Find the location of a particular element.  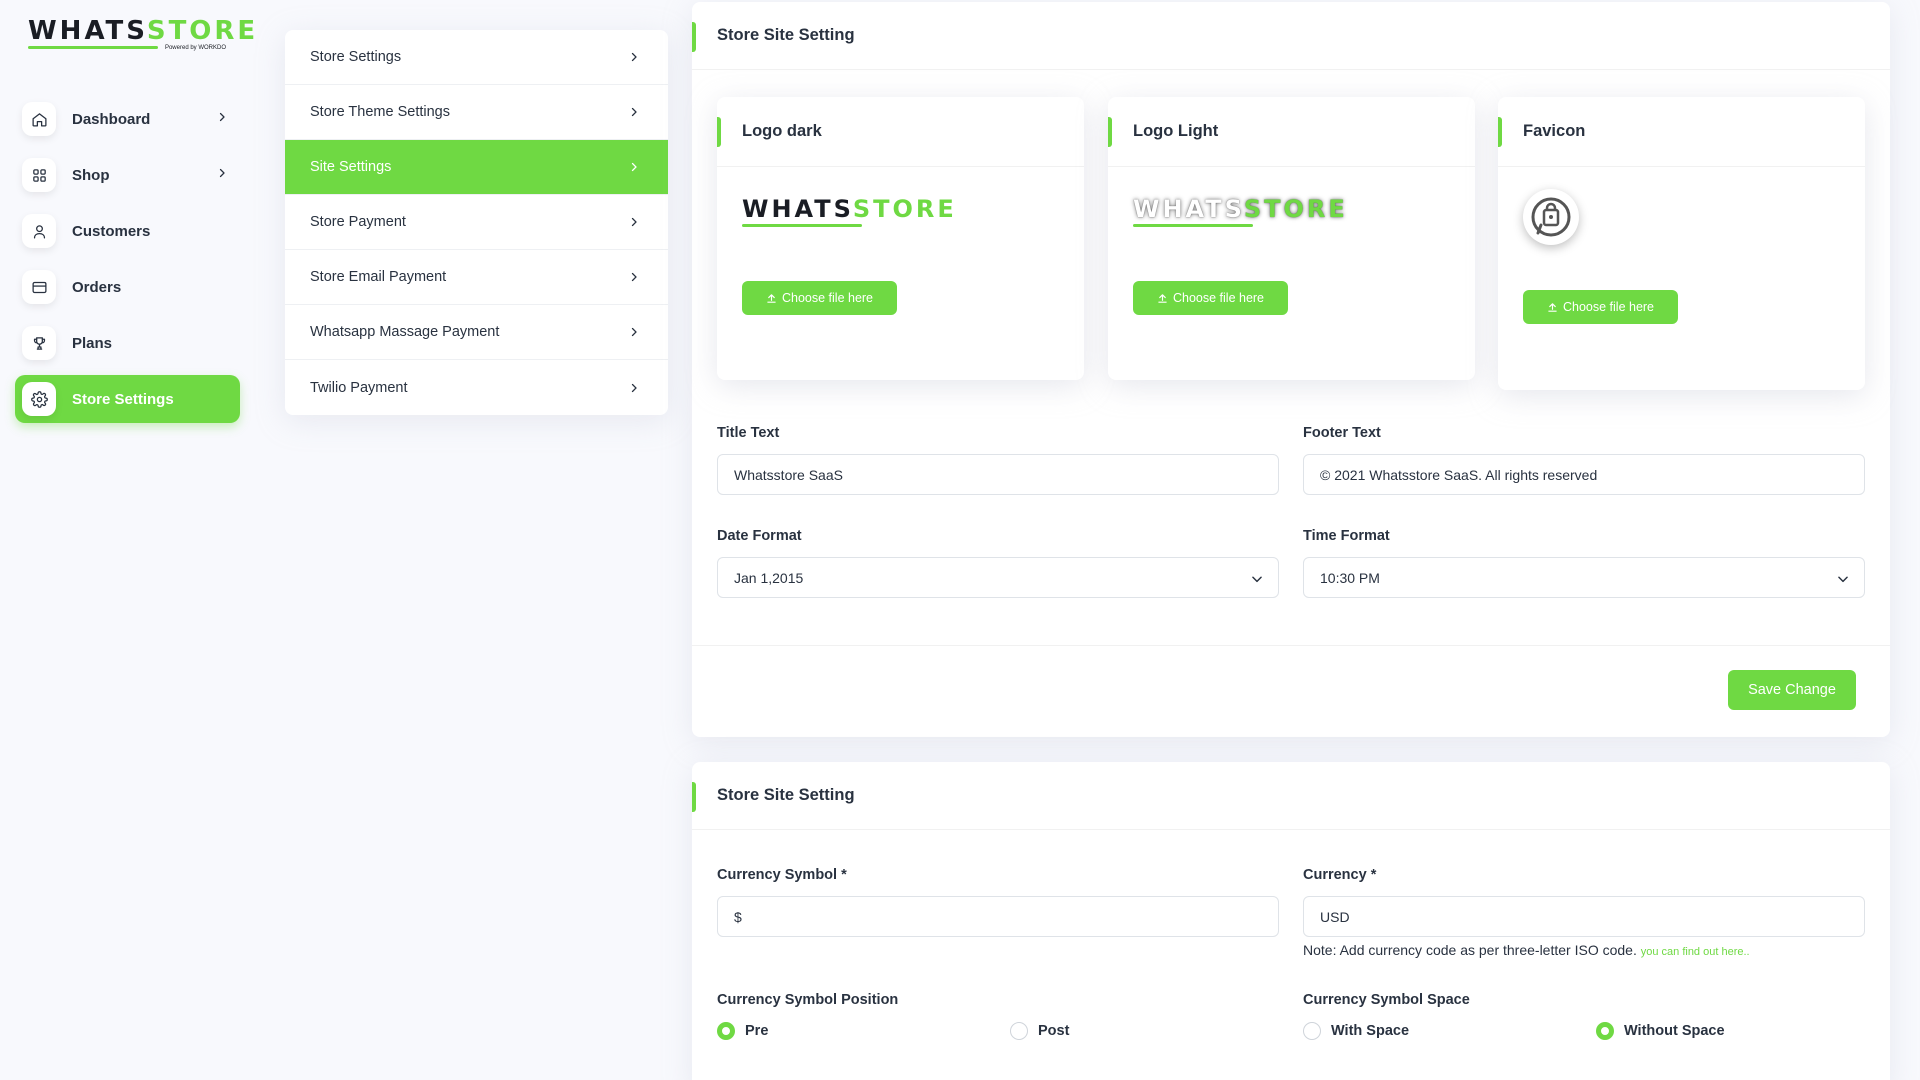

card-divider is located at coordinates (1291, 645).